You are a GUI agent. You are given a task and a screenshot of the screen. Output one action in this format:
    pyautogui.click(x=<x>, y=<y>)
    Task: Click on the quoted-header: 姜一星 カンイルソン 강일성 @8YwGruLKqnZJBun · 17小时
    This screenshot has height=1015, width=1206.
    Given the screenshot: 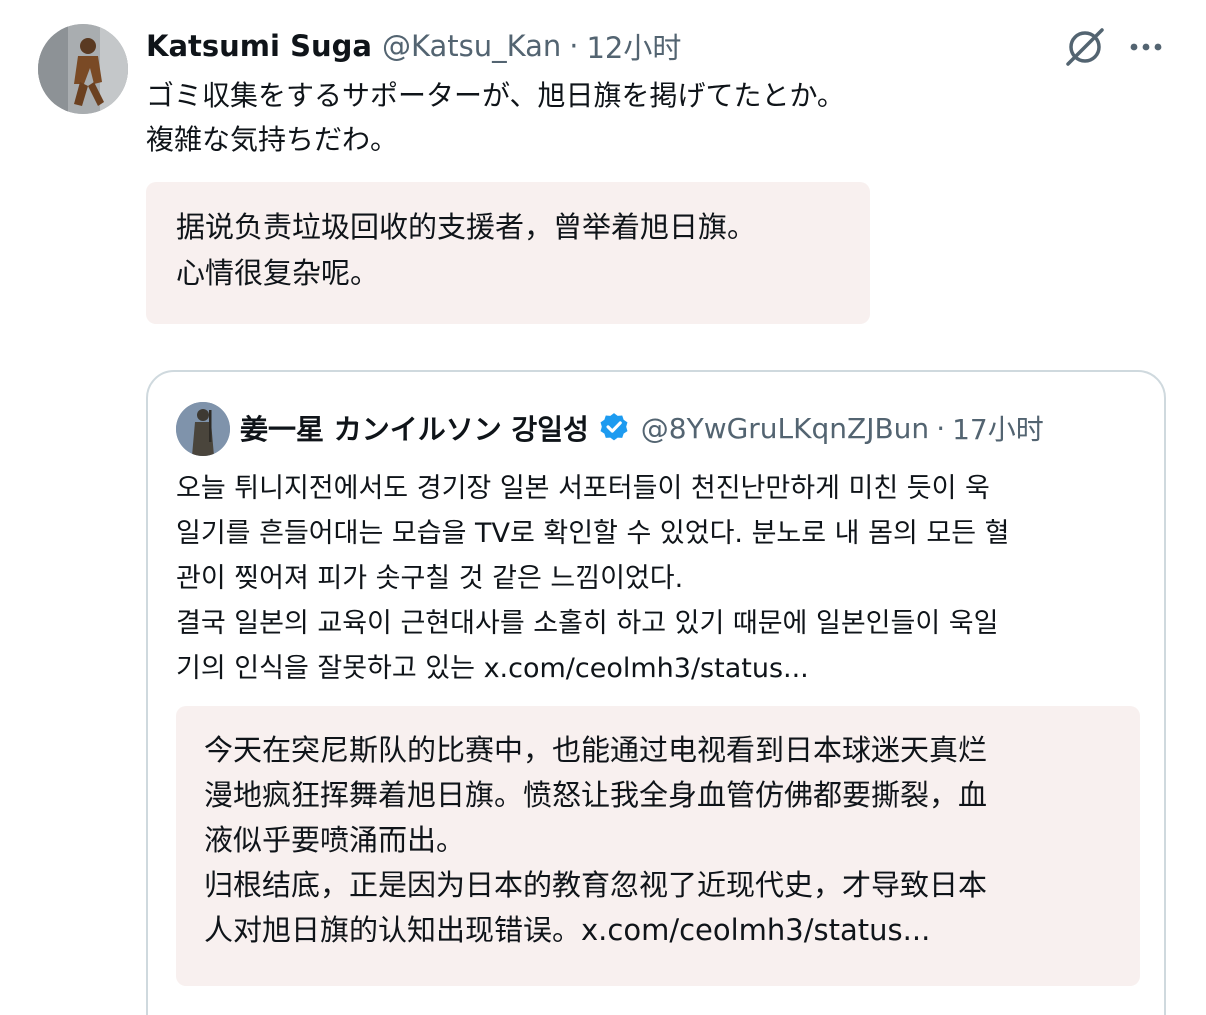 What is the action you would take?
    pyautogui.click(x=642, y=428)
    